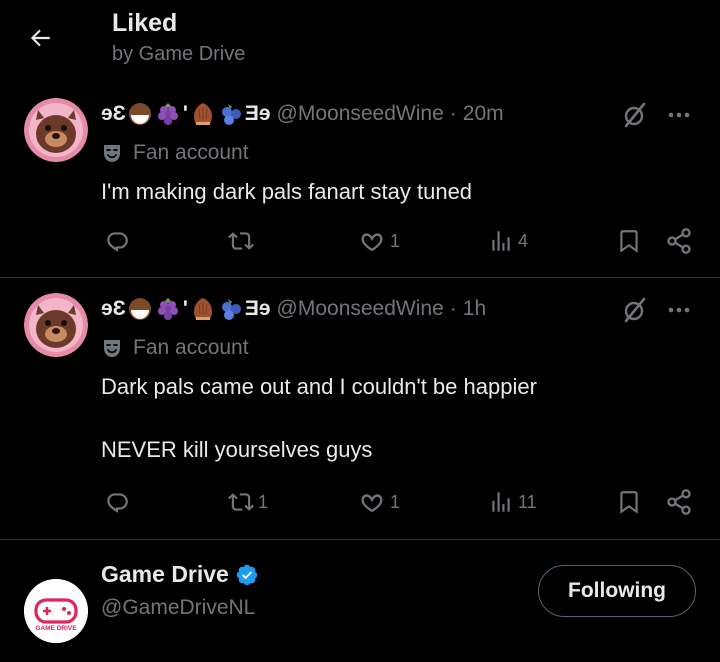 The image size is (720, 662). I want to click on post-text: I'm making dark pals fanart stay tuned, so click(286, 192).